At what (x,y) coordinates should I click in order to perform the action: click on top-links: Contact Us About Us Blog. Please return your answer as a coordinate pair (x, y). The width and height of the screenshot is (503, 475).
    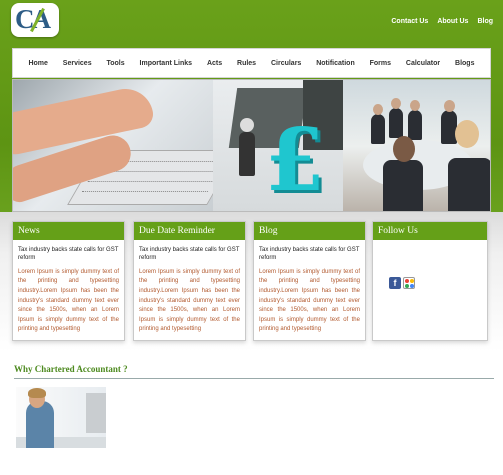
    Looking at the image, I should click on (442, 21).